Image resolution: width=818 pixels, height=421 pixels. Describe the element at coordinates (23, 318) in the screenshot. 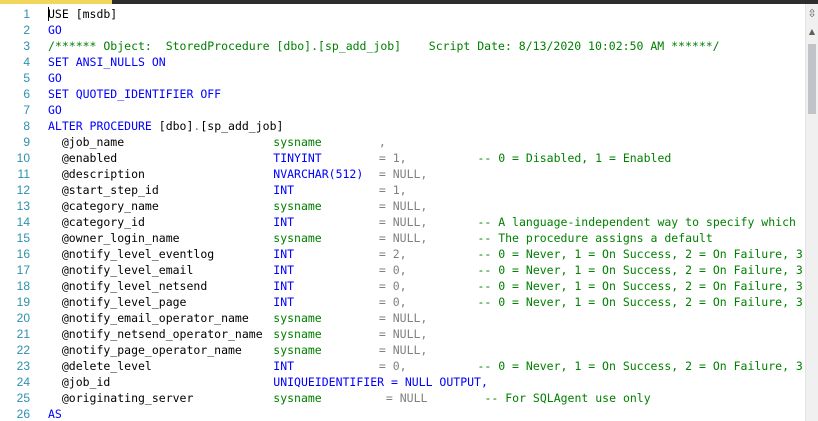

I see `line-number: 20` at that location.